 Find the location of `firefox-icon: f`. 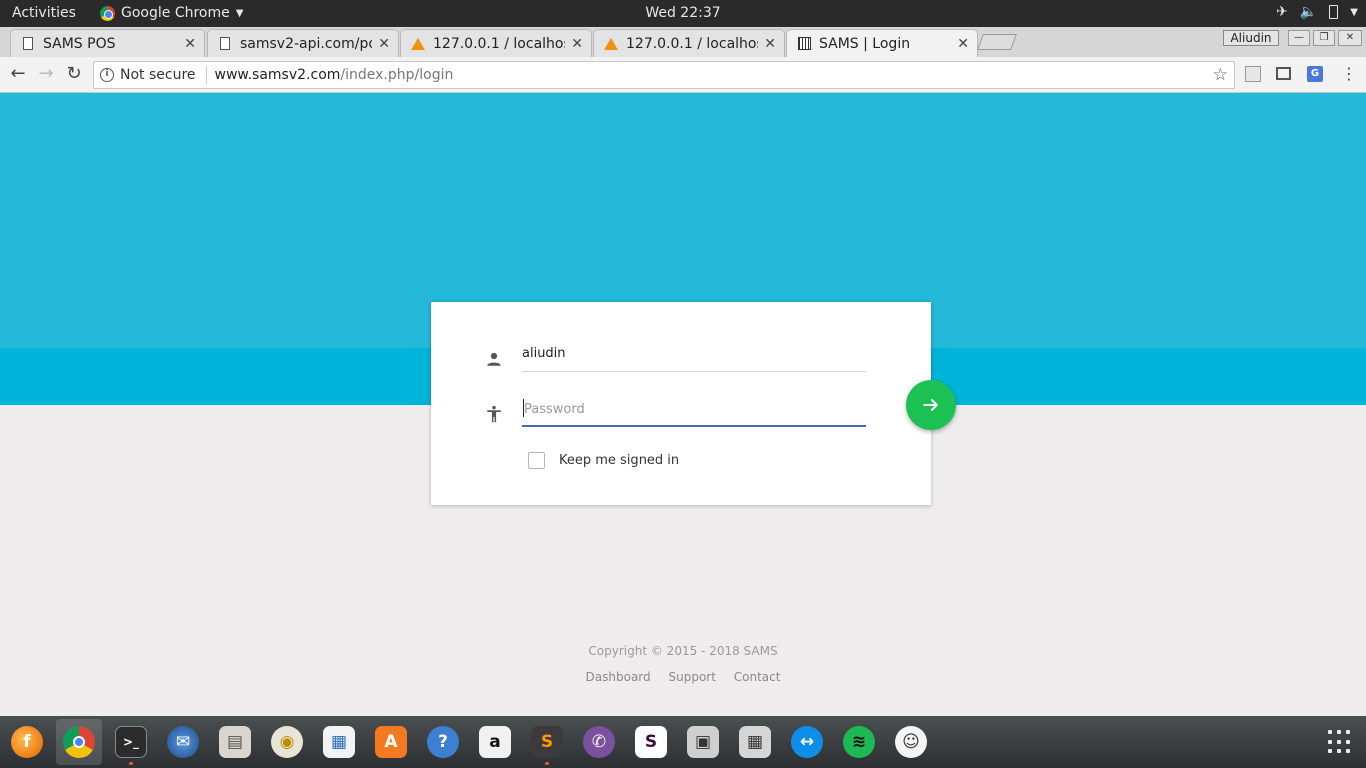

firefox-icon: f is located at coordinates (27, 742).